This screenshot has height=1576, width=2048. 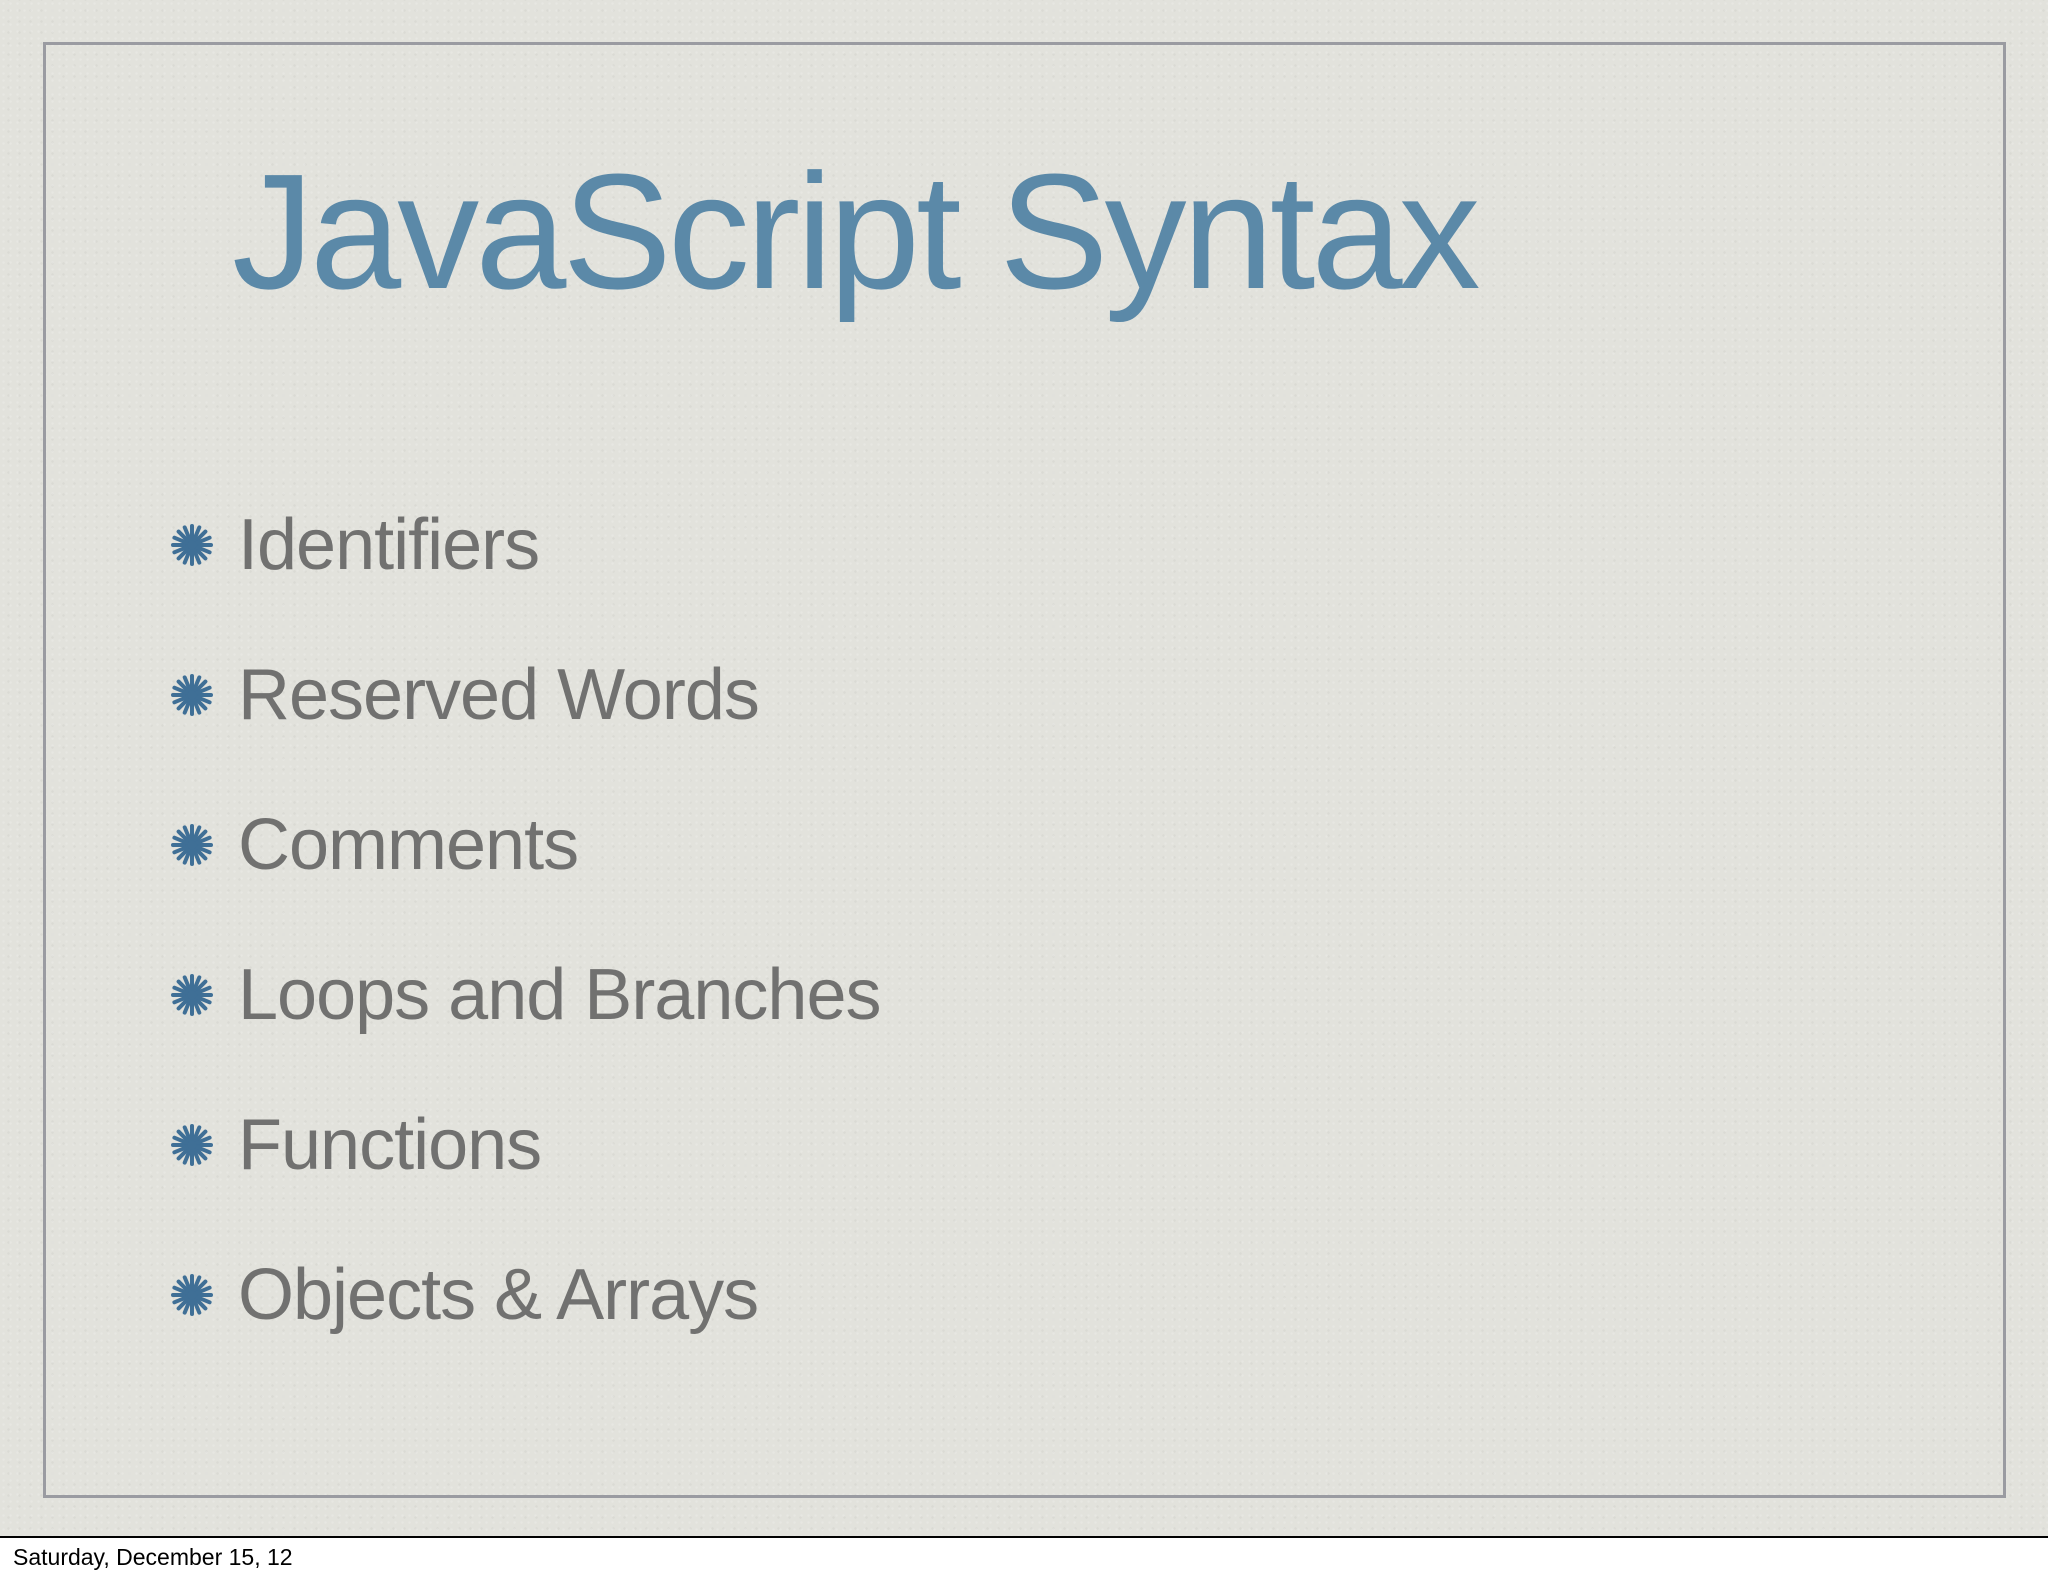 What do you see at coordinates (499, 695) in the screenshot?
I see `bullet-label: Reserved Words` at bounding box center [499, 695].